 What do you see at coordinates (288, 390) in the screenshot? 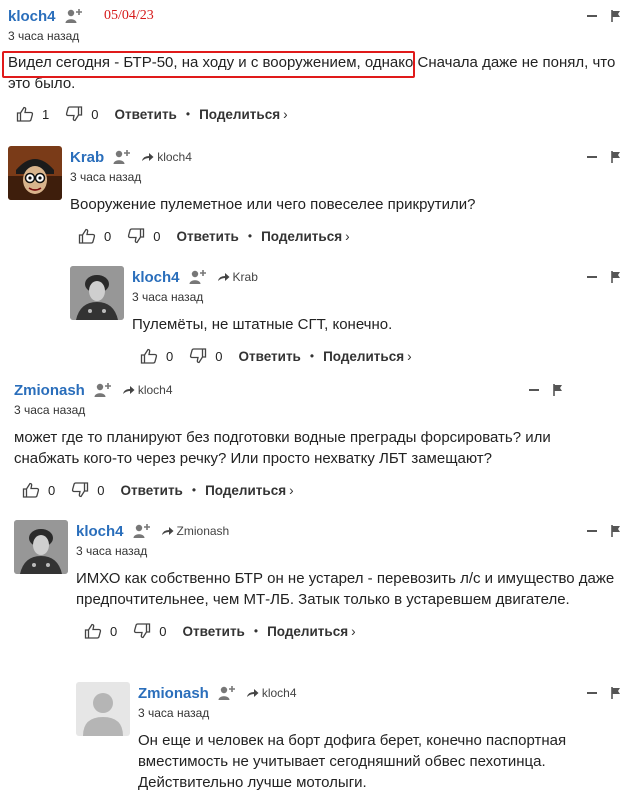
I see `comment-header: Zmionash kloch4` at bounding box center [288, 390].